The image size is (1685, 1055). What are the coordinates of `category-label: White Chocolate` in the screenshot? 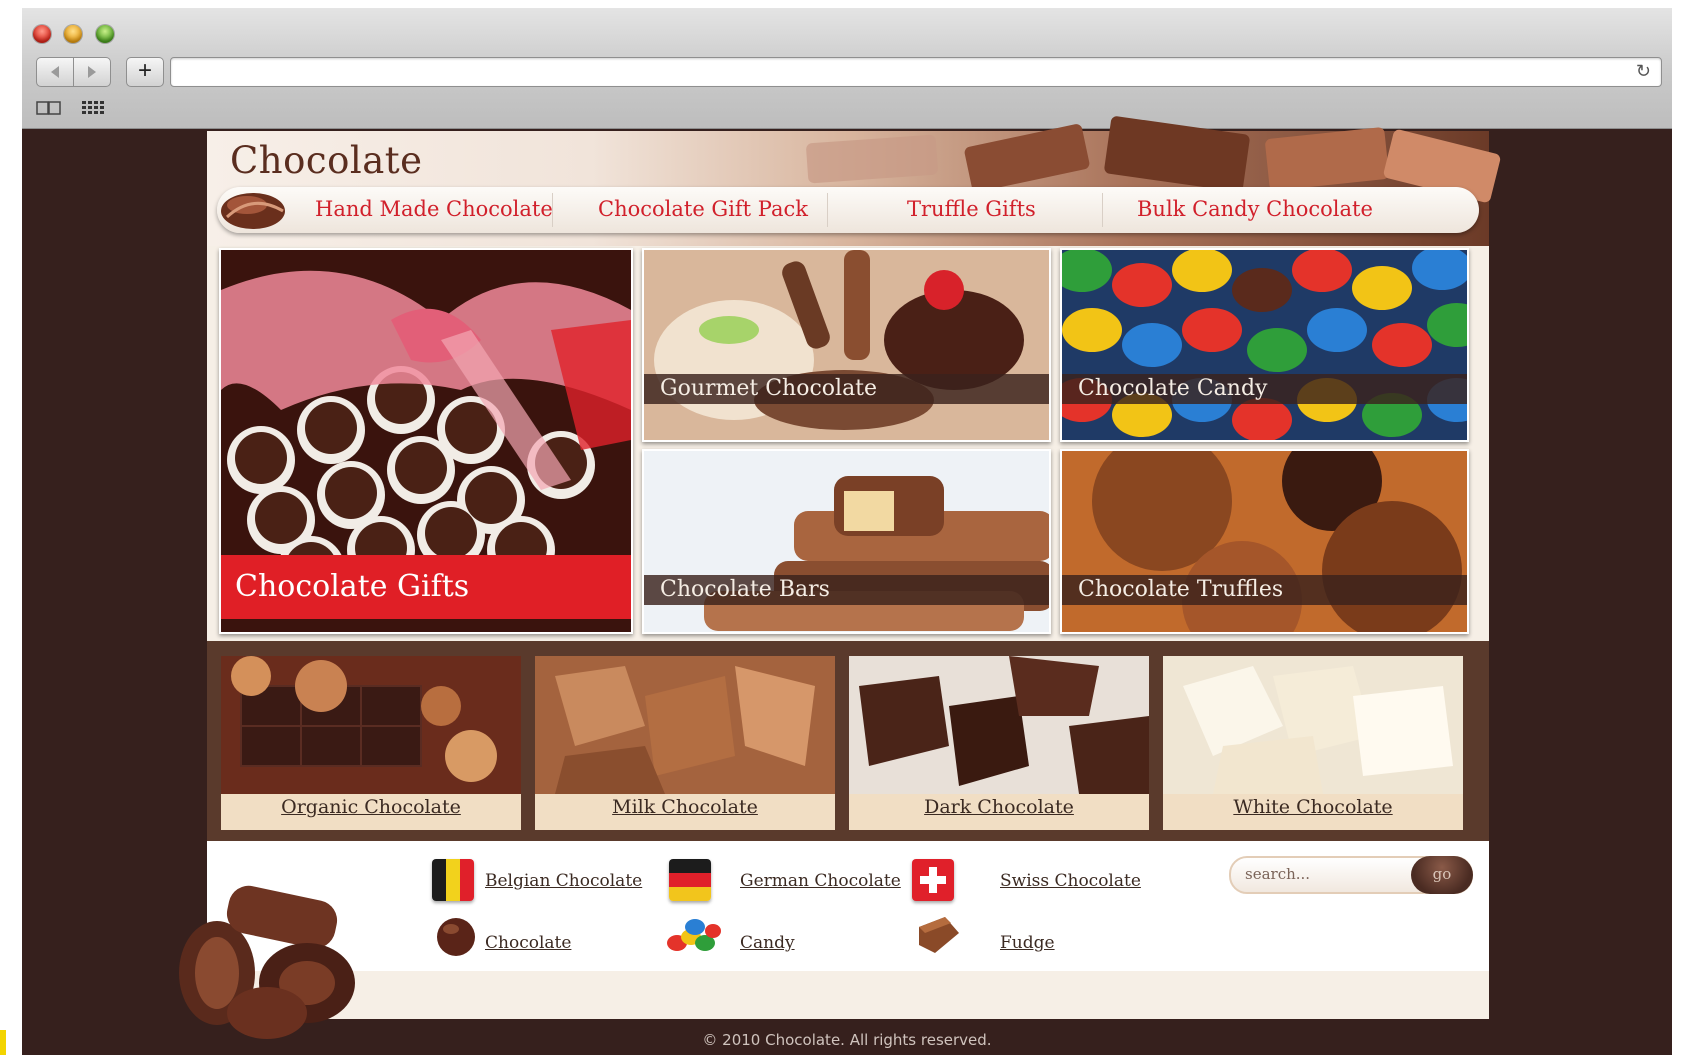 It's located at (1313, 807).